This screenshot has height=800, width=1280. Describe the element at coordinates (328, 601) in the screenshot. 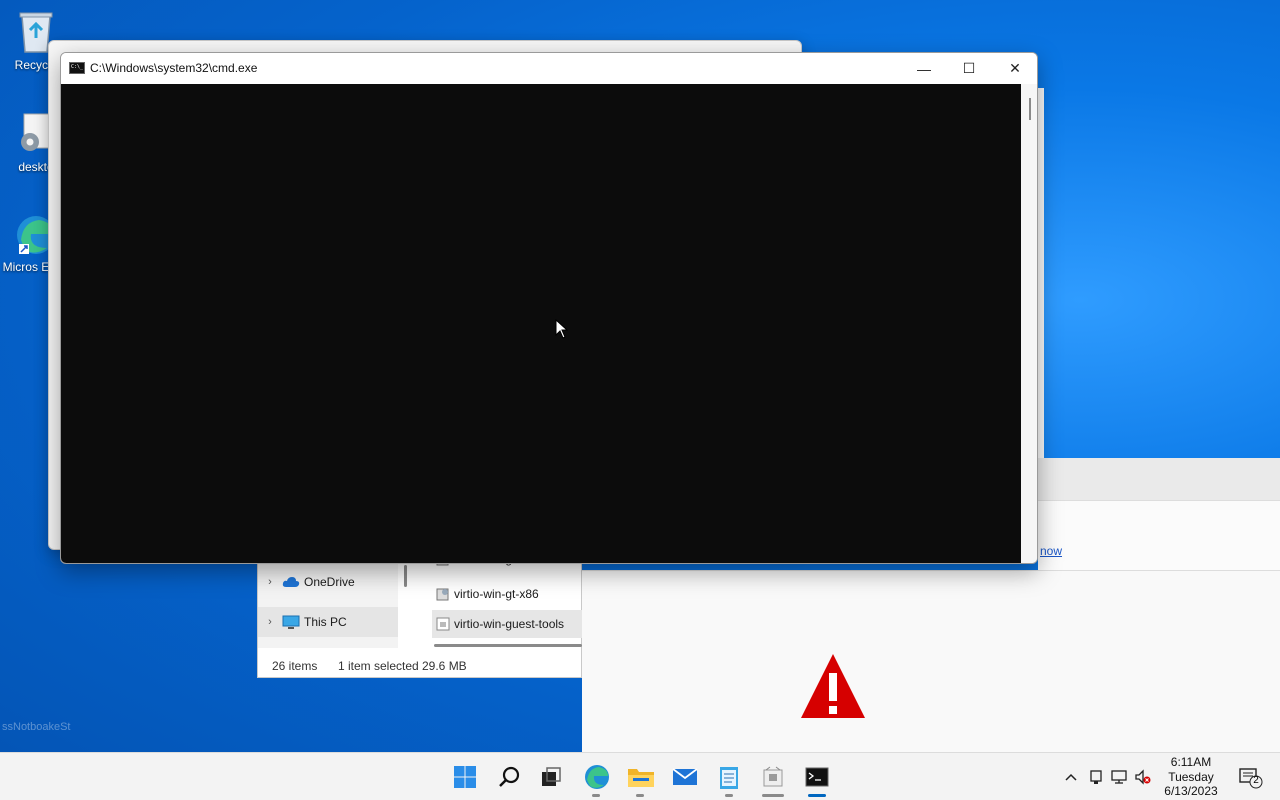

I see `navigation-pane: › OneDrive › This PC` at that location.